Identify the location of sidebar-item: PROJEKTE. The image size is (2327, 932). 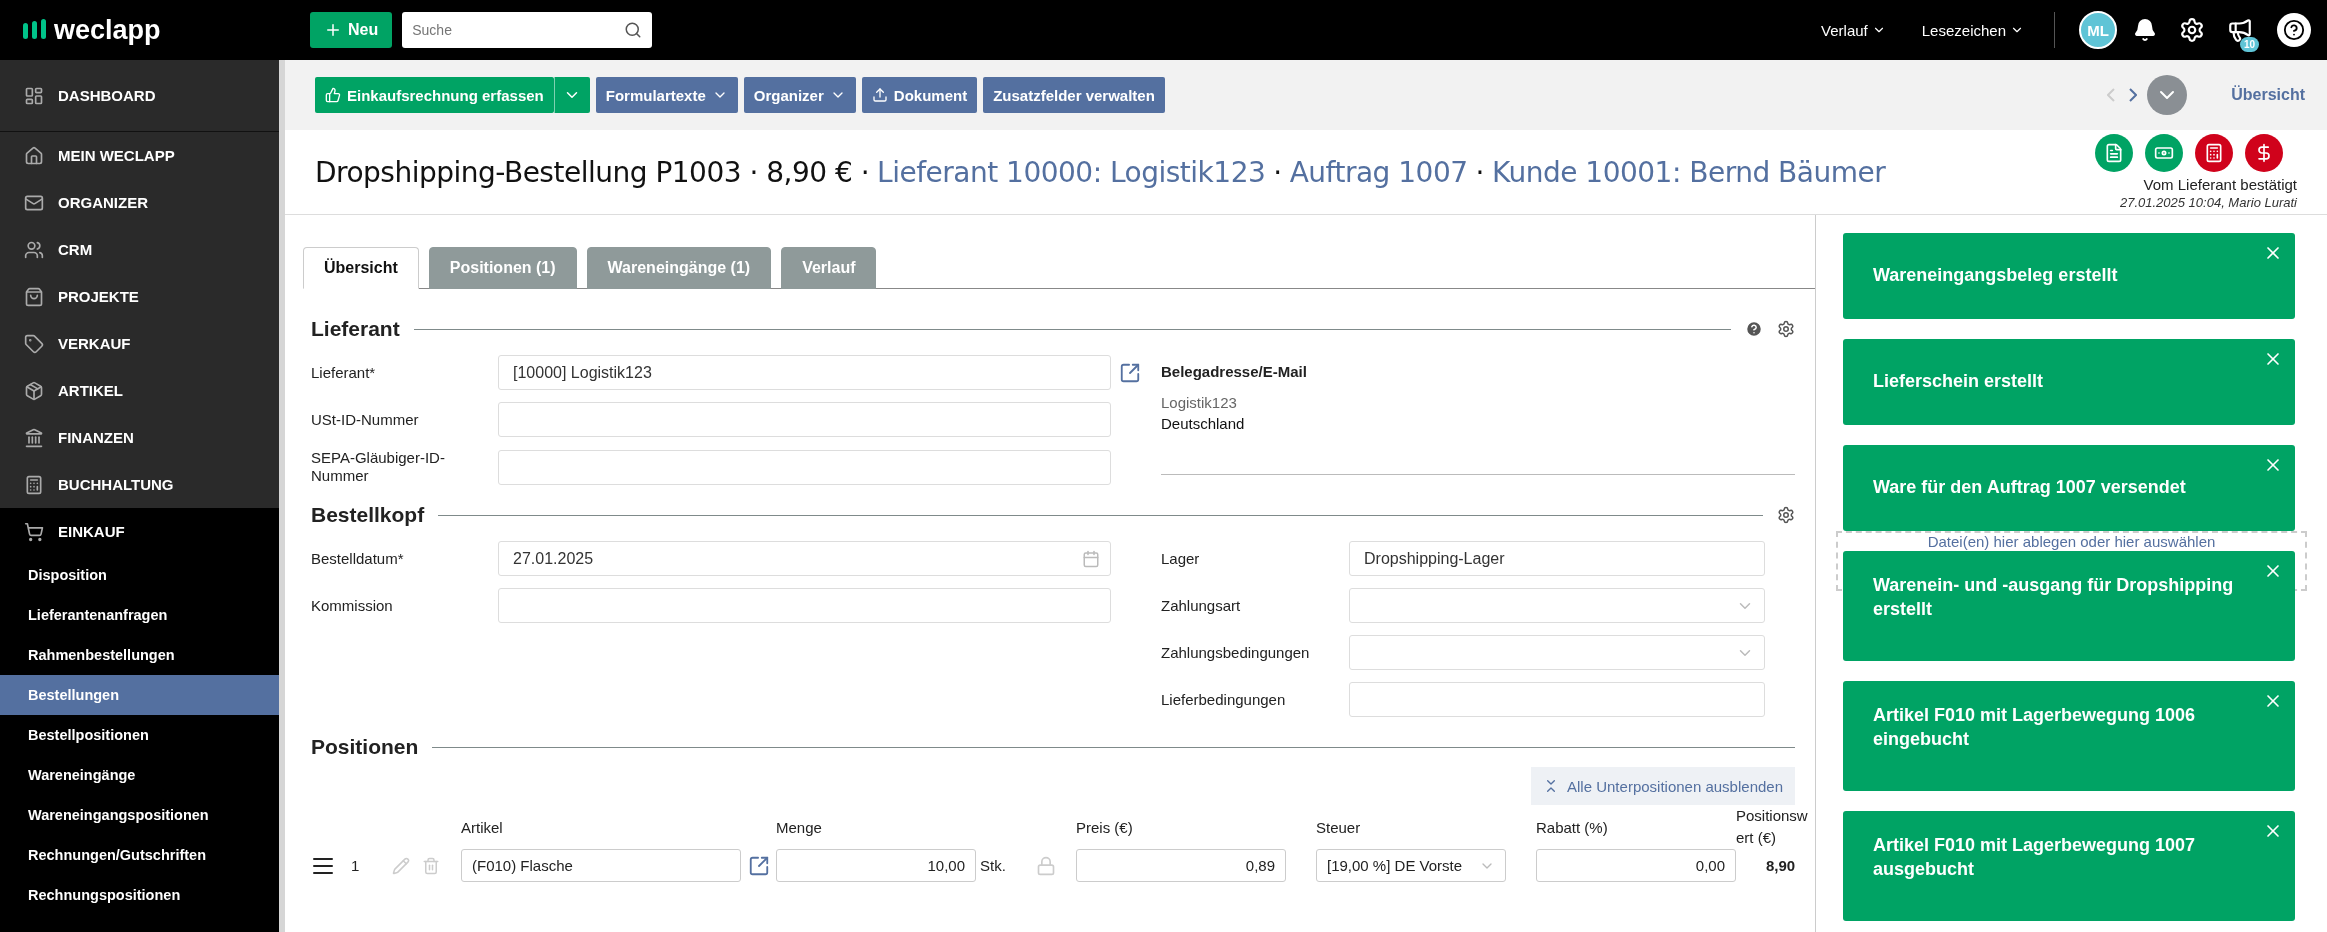
(139, 296).